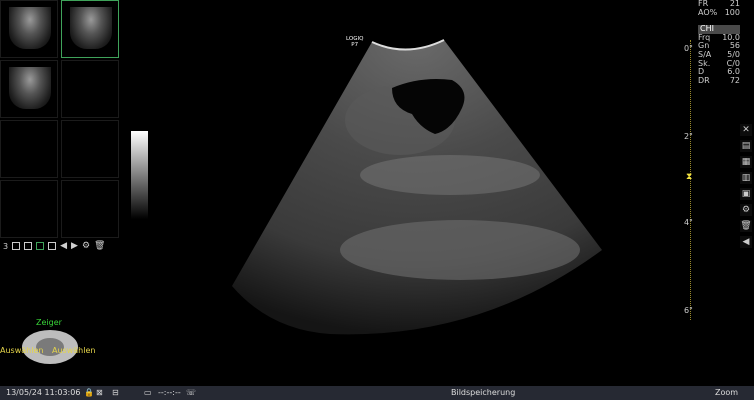 This screenshot has width=754, height=400. I want to click on settings-icon: ⚙, so click(746, 210).